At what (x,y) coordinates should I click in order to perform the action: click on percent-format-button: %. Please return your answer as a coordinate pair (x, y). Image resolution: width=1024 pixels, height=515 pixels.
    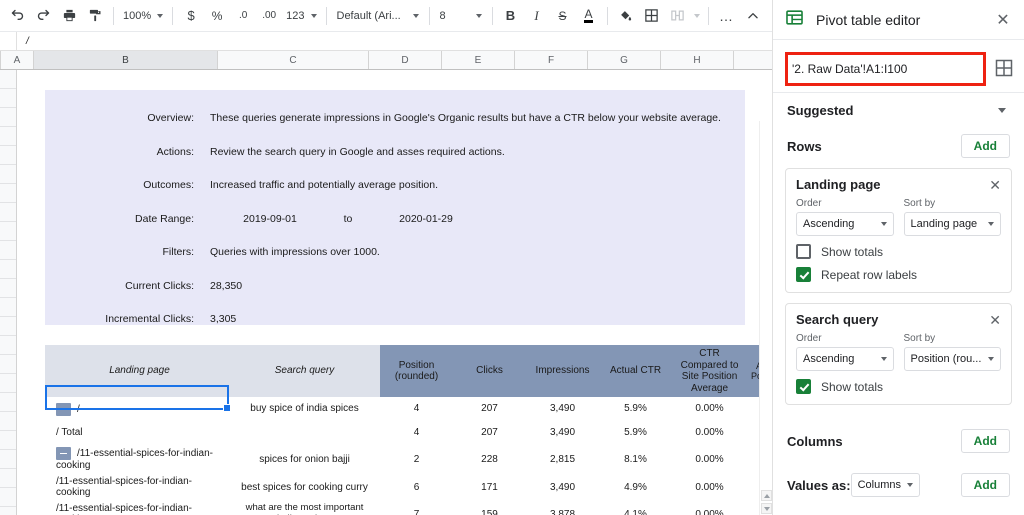
    Looking at the image, I should click on (217, 16).